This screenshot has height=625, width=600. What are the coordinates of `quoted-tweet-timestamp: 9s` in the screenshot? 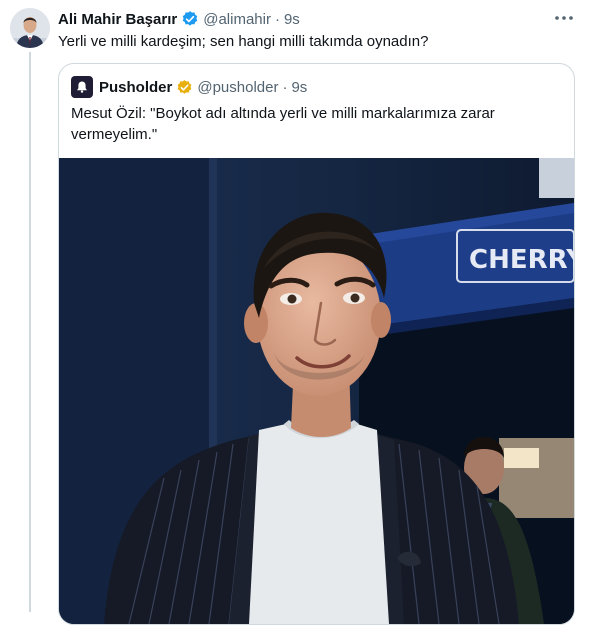 It's located at (299, 87).